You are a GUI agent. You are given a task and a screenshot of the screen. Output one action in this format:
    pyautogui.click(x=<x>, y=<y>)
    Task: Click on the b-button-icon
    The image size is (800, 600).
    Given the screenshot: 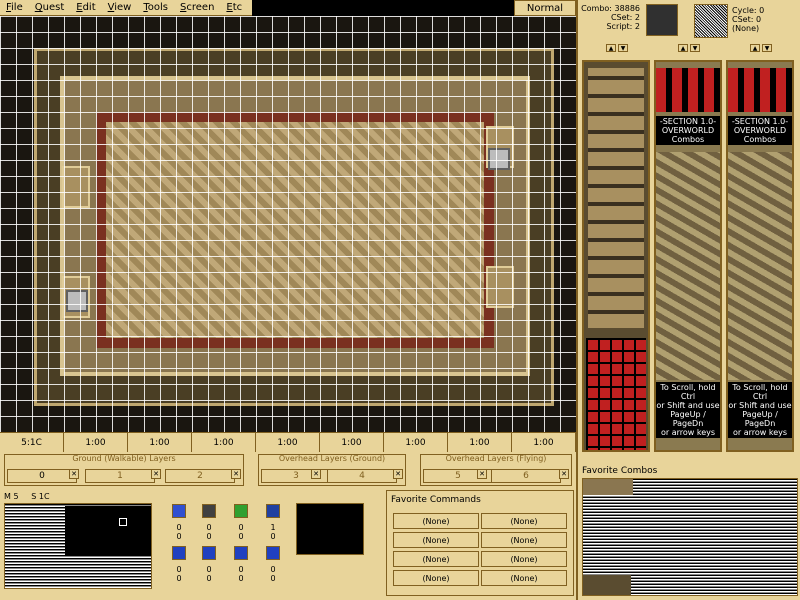 What is the action you would take?
    pyautogui.click(x=209, y=553)
    